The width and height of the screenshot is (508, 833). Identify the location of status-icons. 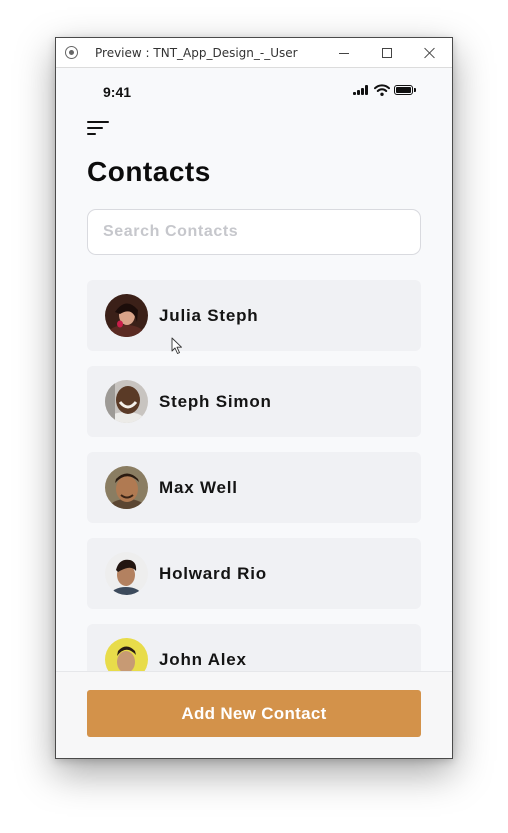
(386, 91).